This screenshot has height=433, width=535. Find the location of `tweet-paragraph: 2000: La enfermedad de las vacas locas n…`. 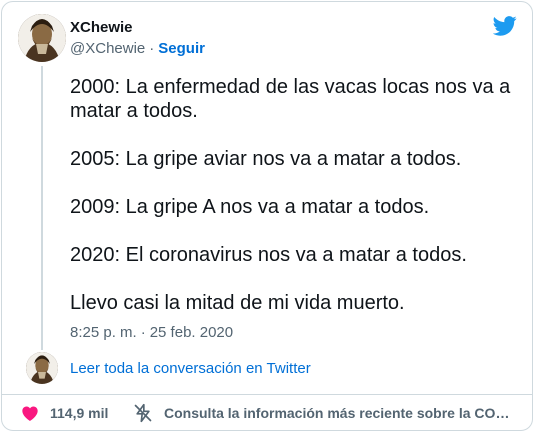

tweet-paragraph: 2000: La enfermedad de las vacas locas n… is located at coordinates (290, 99).